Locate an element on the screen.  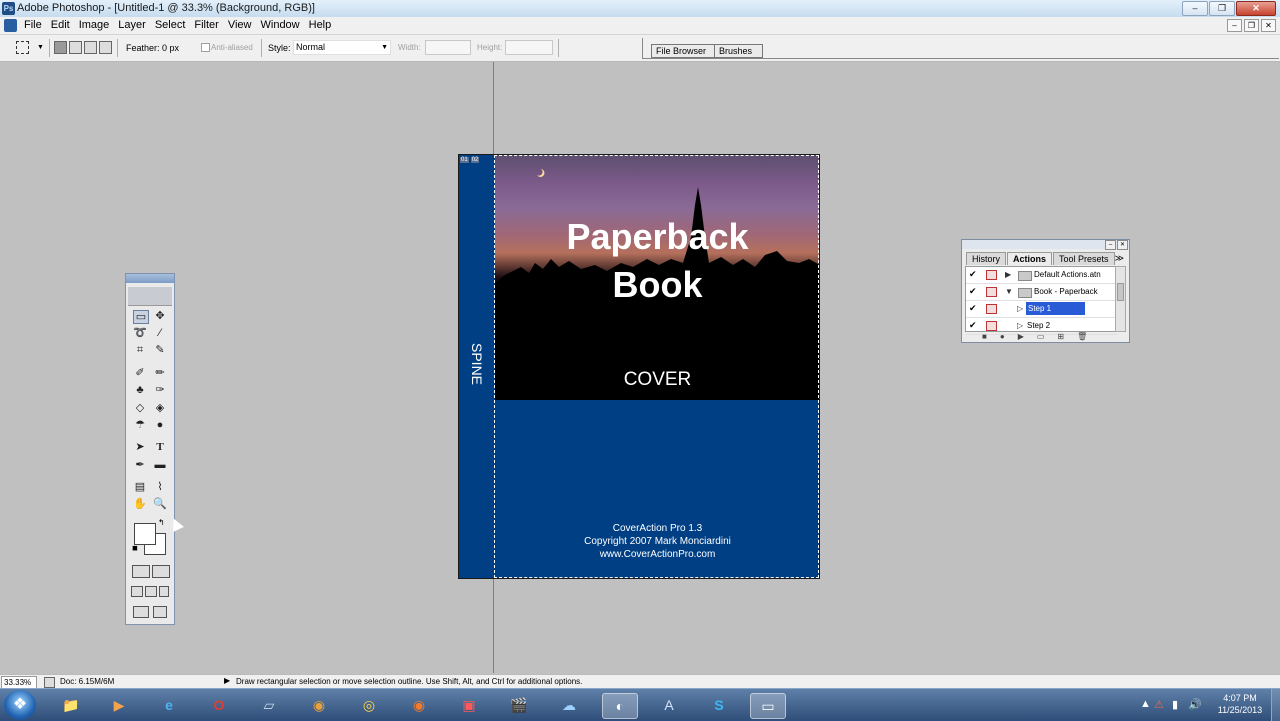
start-button: ❖ is located at coordinates (20, 705).